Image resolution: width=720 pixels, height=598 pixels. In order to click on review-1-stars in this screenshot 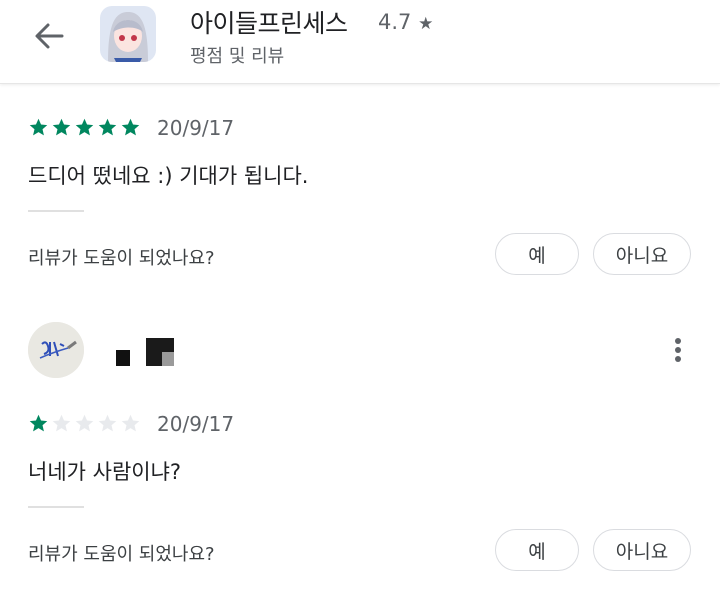, I will do `click(84, 127)`.